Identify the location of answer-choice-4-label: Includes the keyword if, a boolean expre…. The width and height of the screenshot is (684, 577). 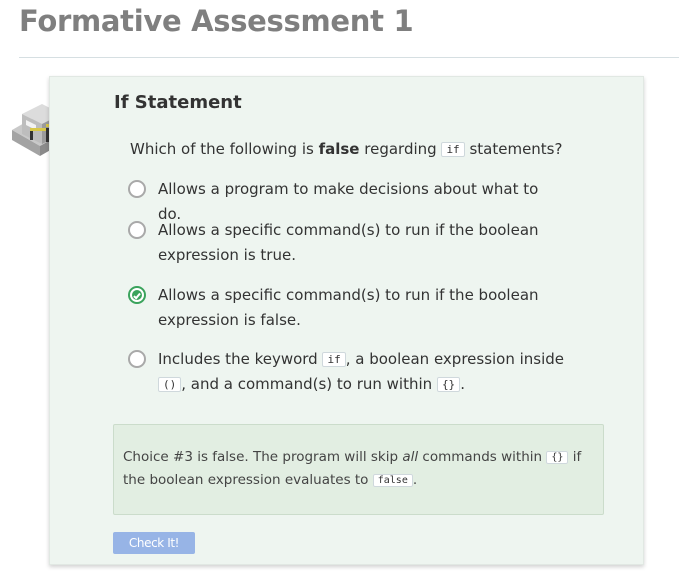
(362, 372).